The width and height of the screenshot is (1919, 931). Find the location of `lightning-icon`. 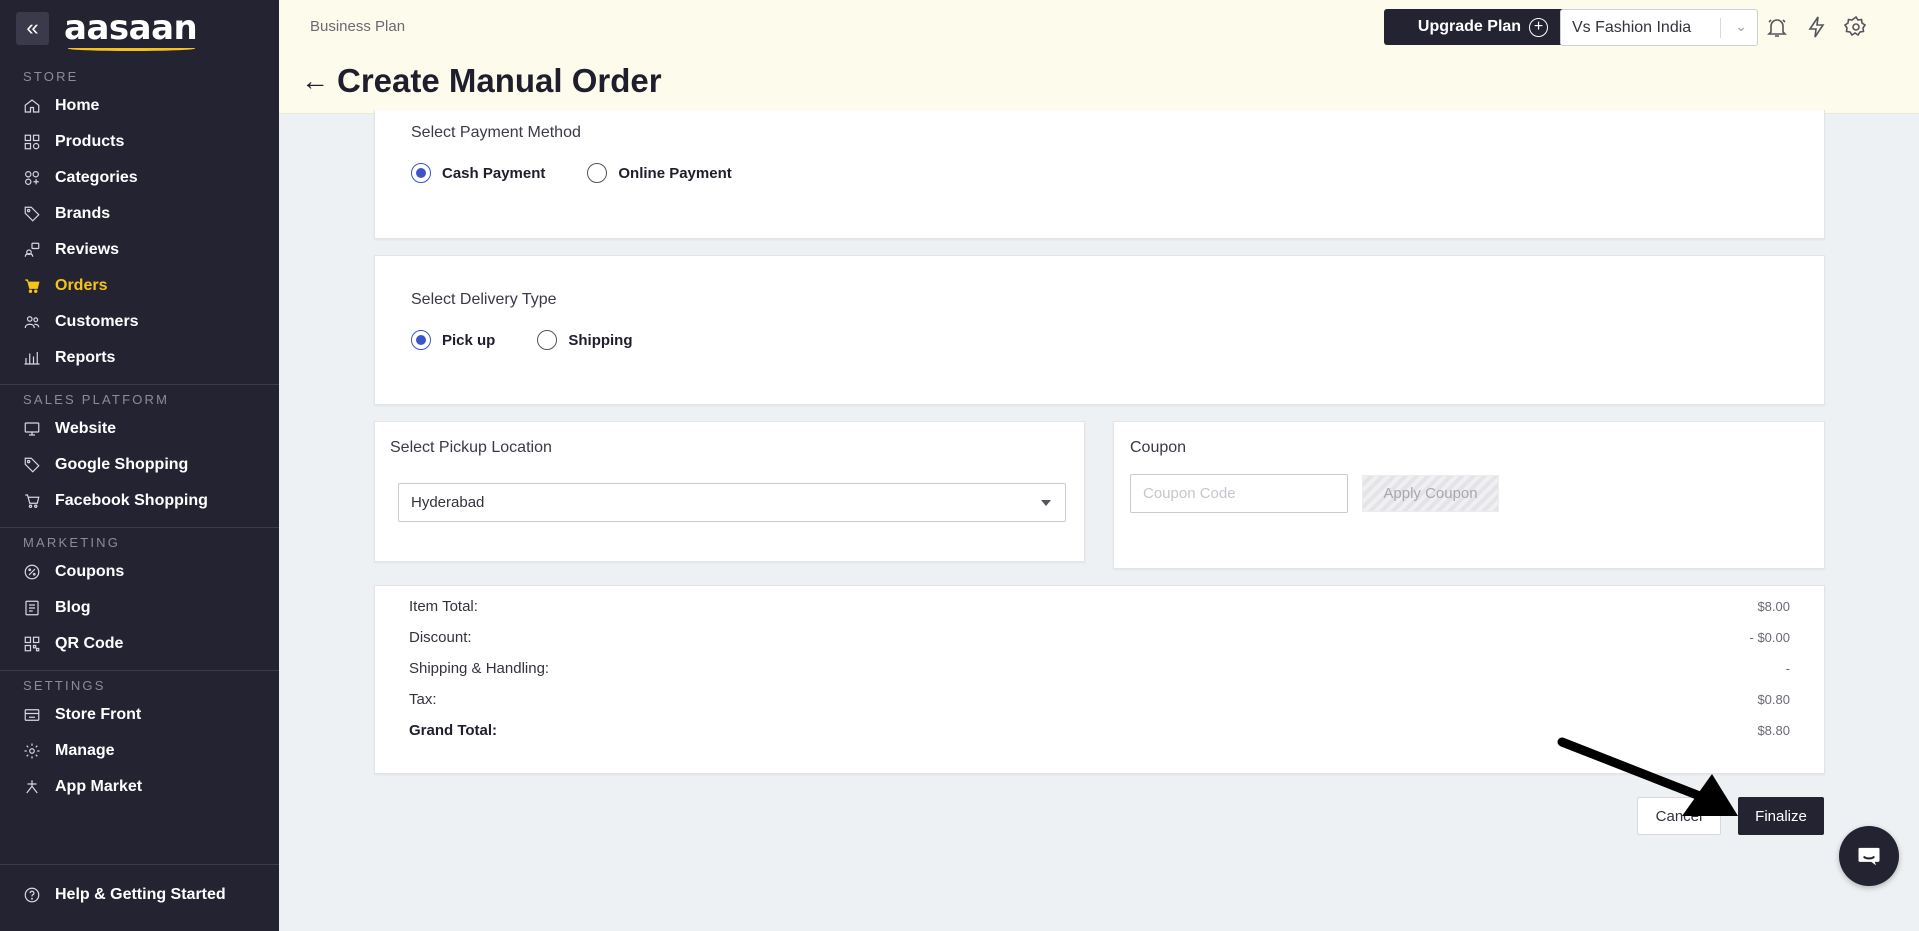

lightning-icon is located at coordinates (1817, 27).